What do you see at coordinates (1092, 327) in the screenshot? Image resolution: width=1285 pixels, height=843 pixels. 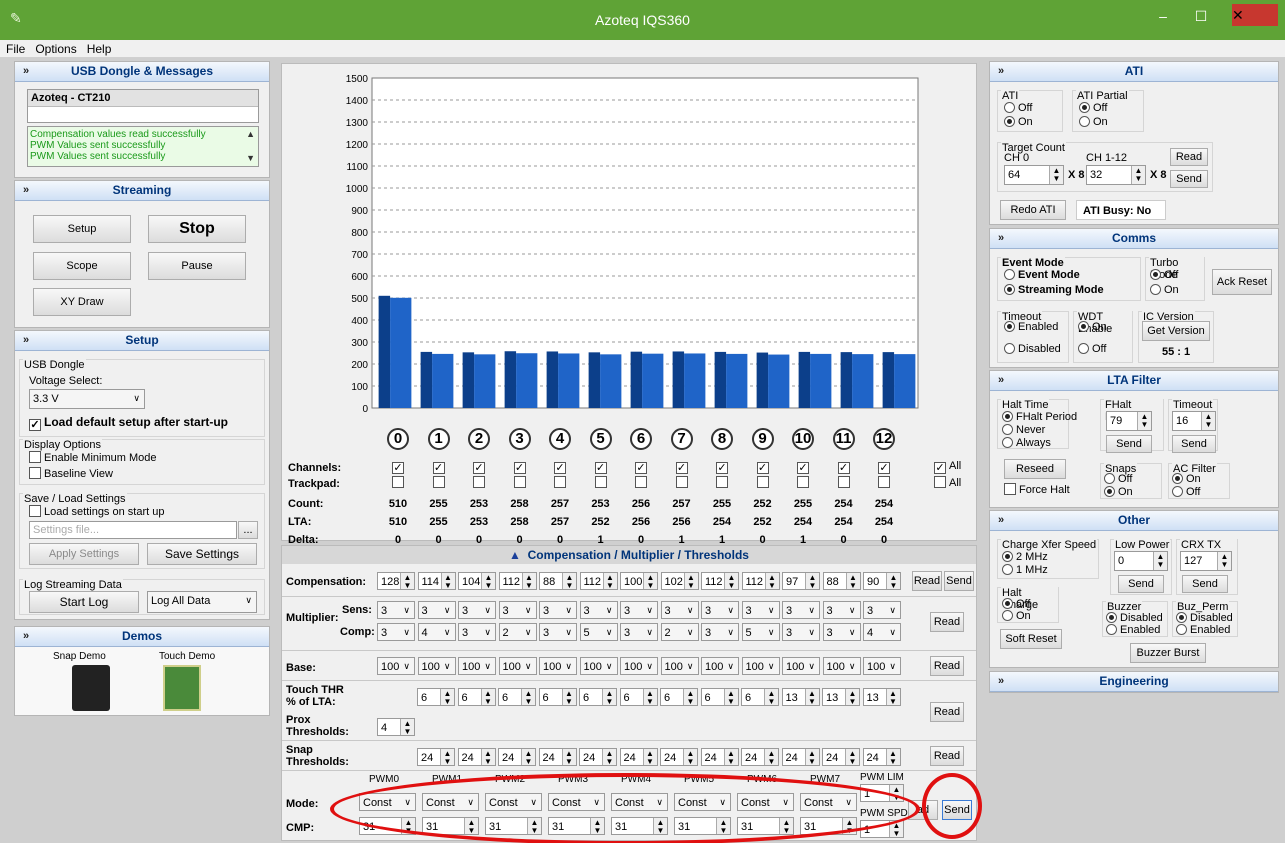 I see `wdt-on-radio: On` at bounding box center [1092, 327].